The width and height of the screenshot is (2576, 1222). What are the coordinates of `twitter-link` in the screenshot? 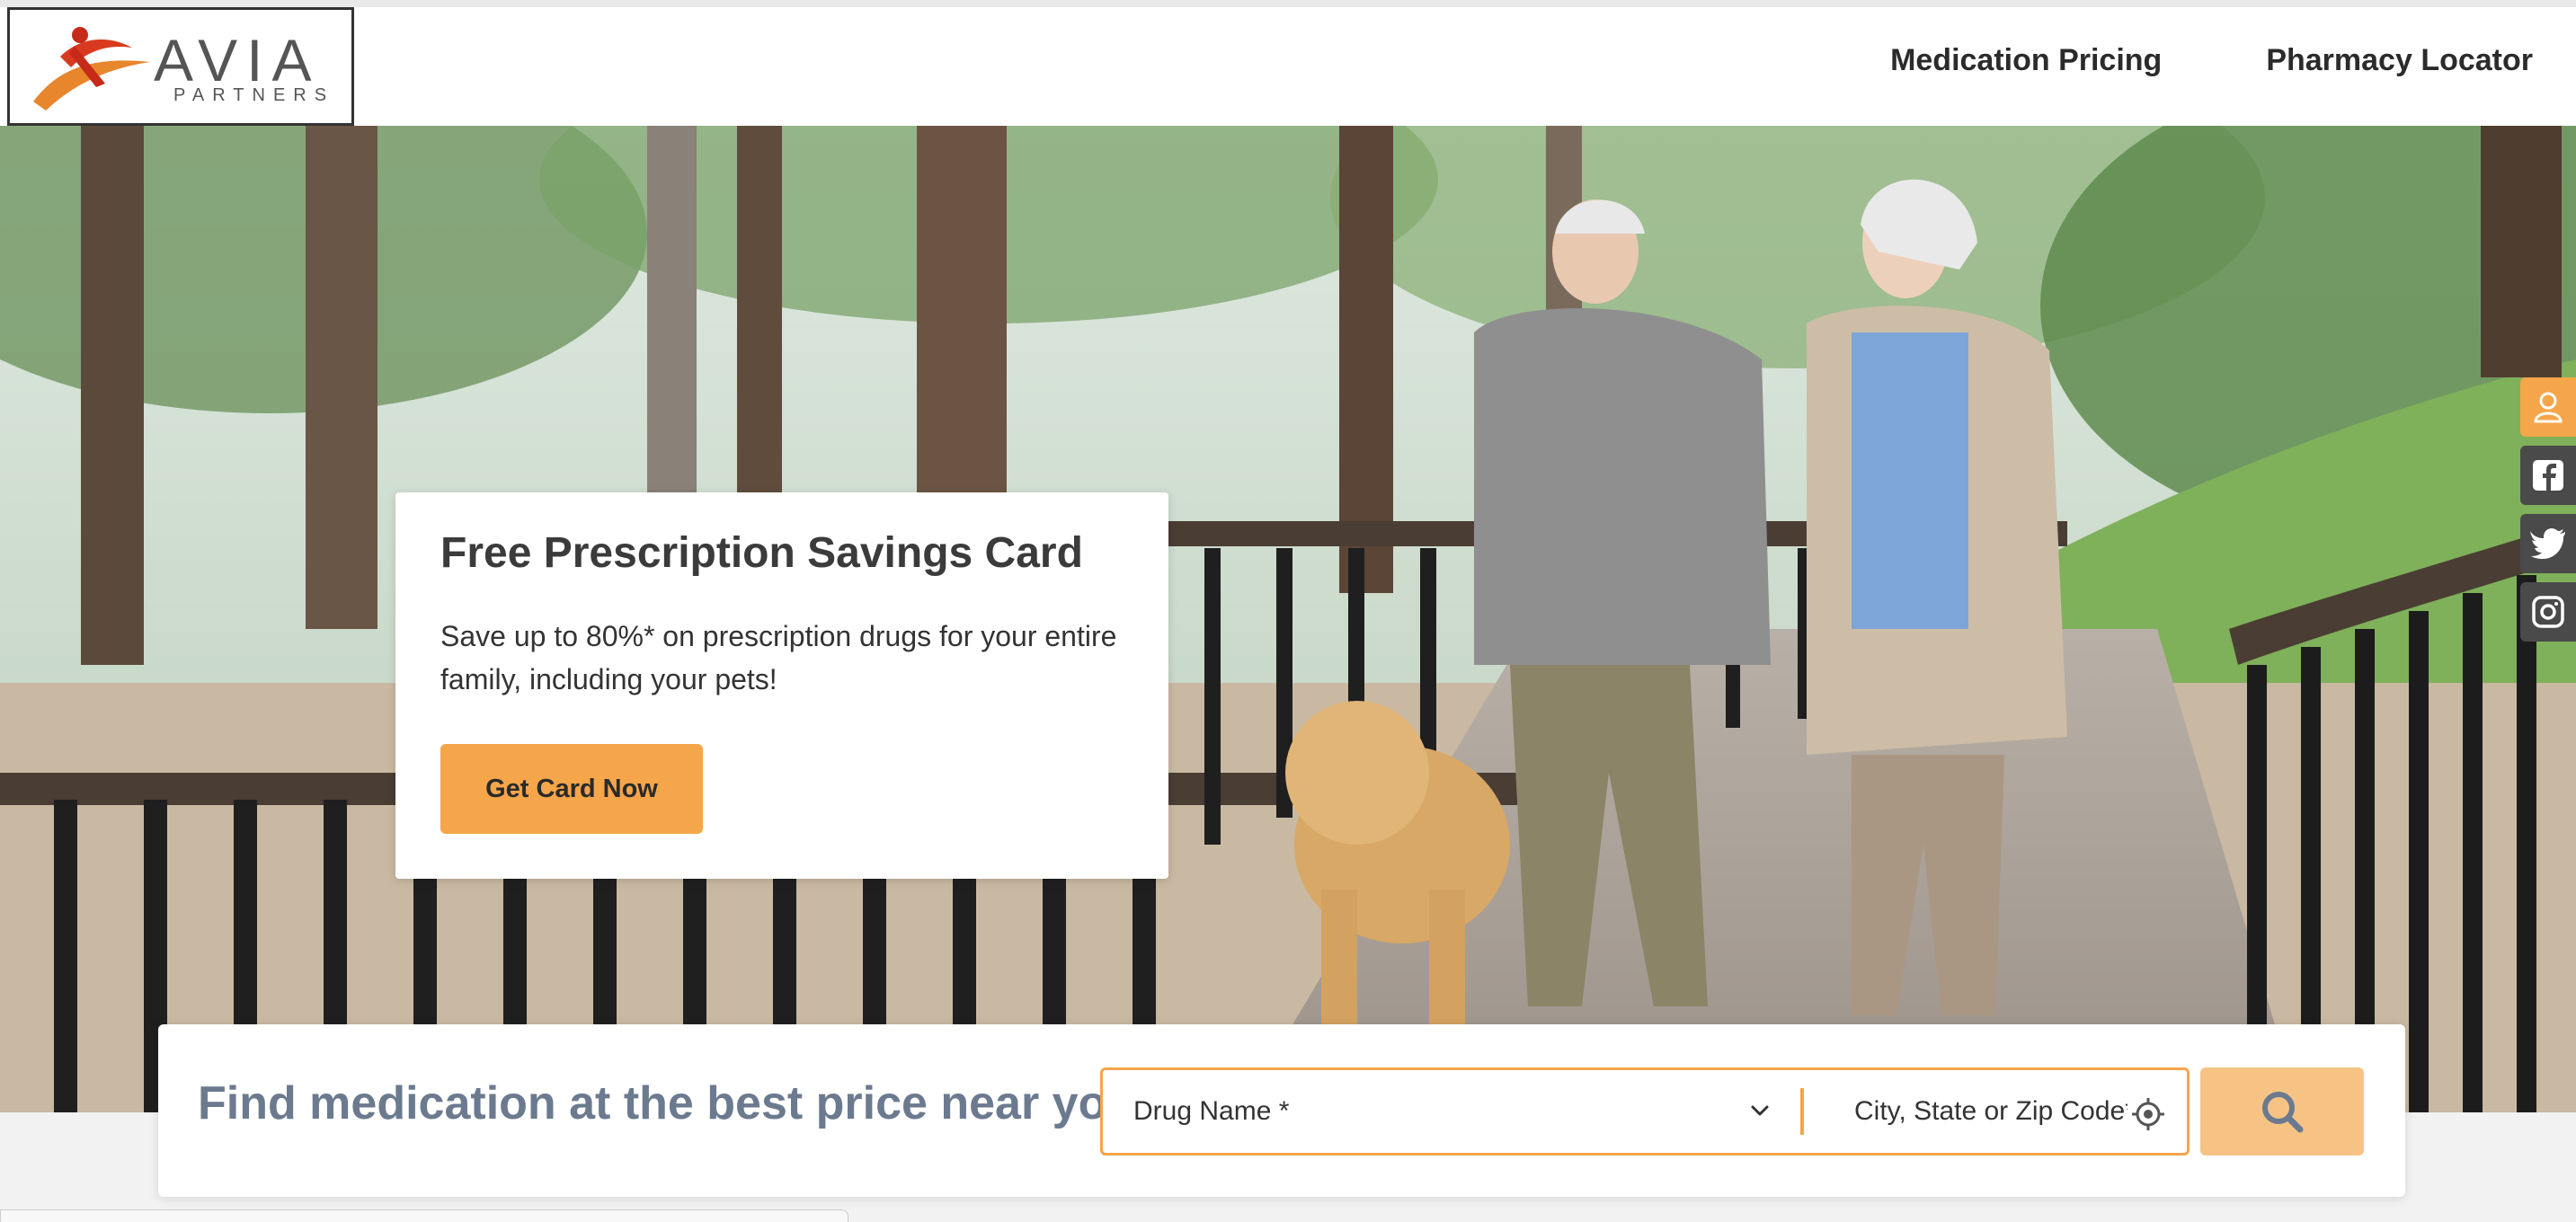 It's located at (2548, 543).